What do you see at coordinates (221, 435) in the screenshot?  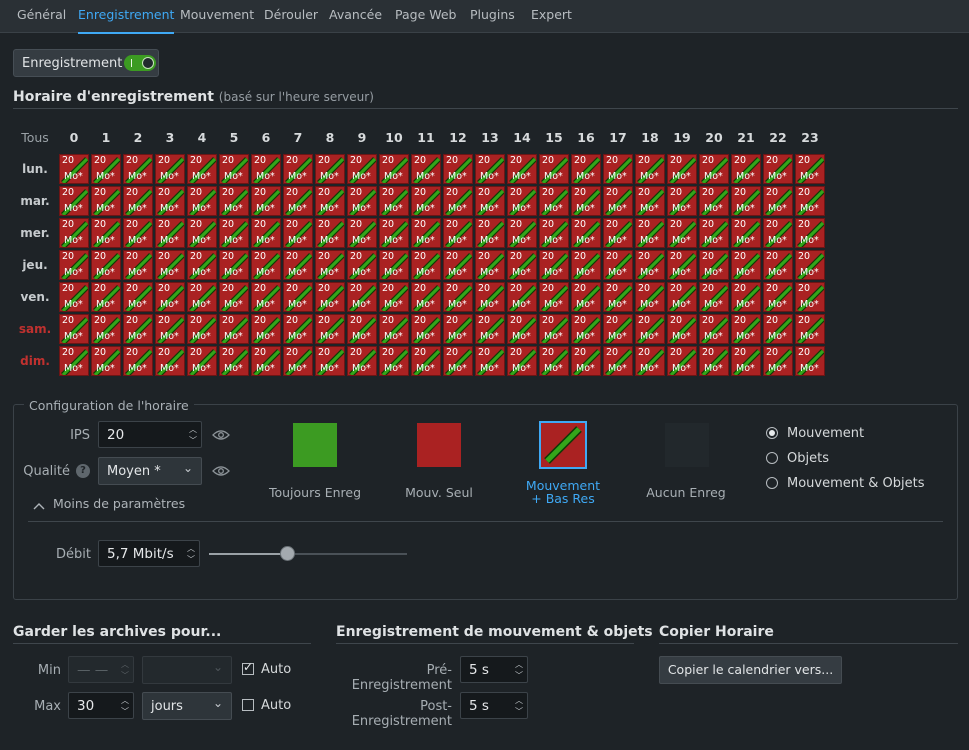 I see `eye-icon` at bounding box center [221, 435].